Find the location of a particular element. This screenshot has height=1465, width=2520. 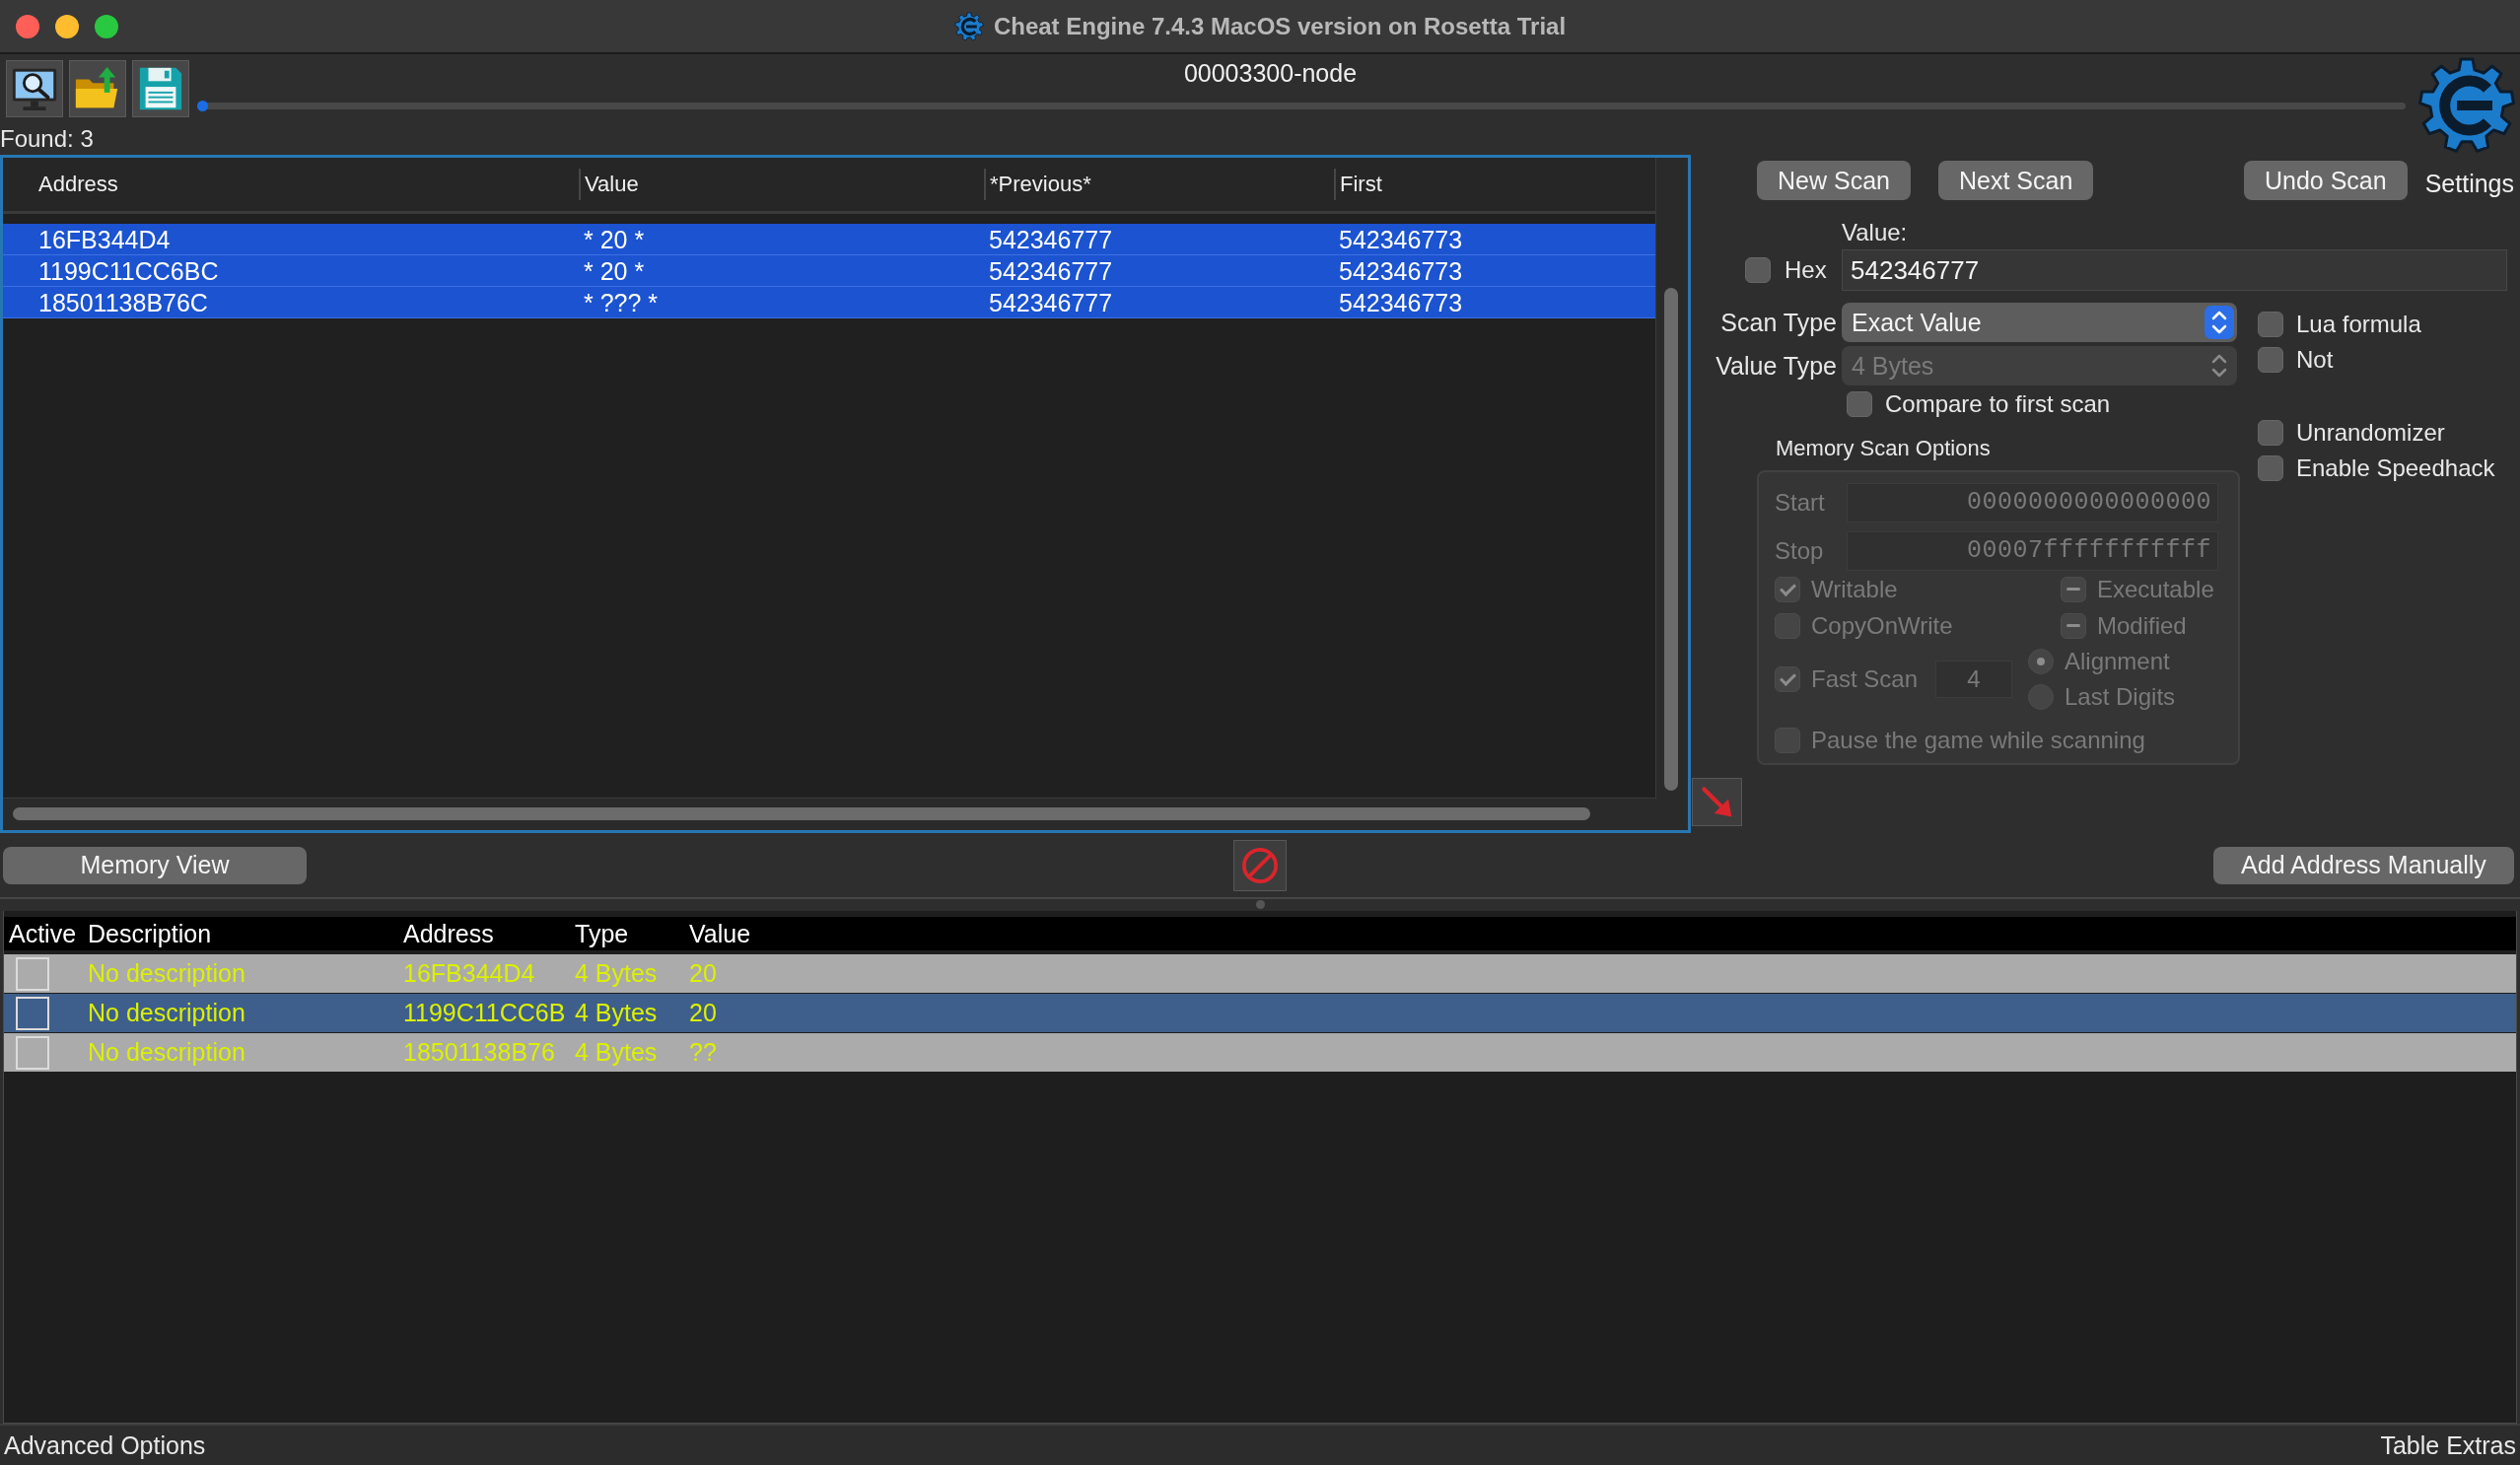

maximize-button is located at coordinates (106, 26).